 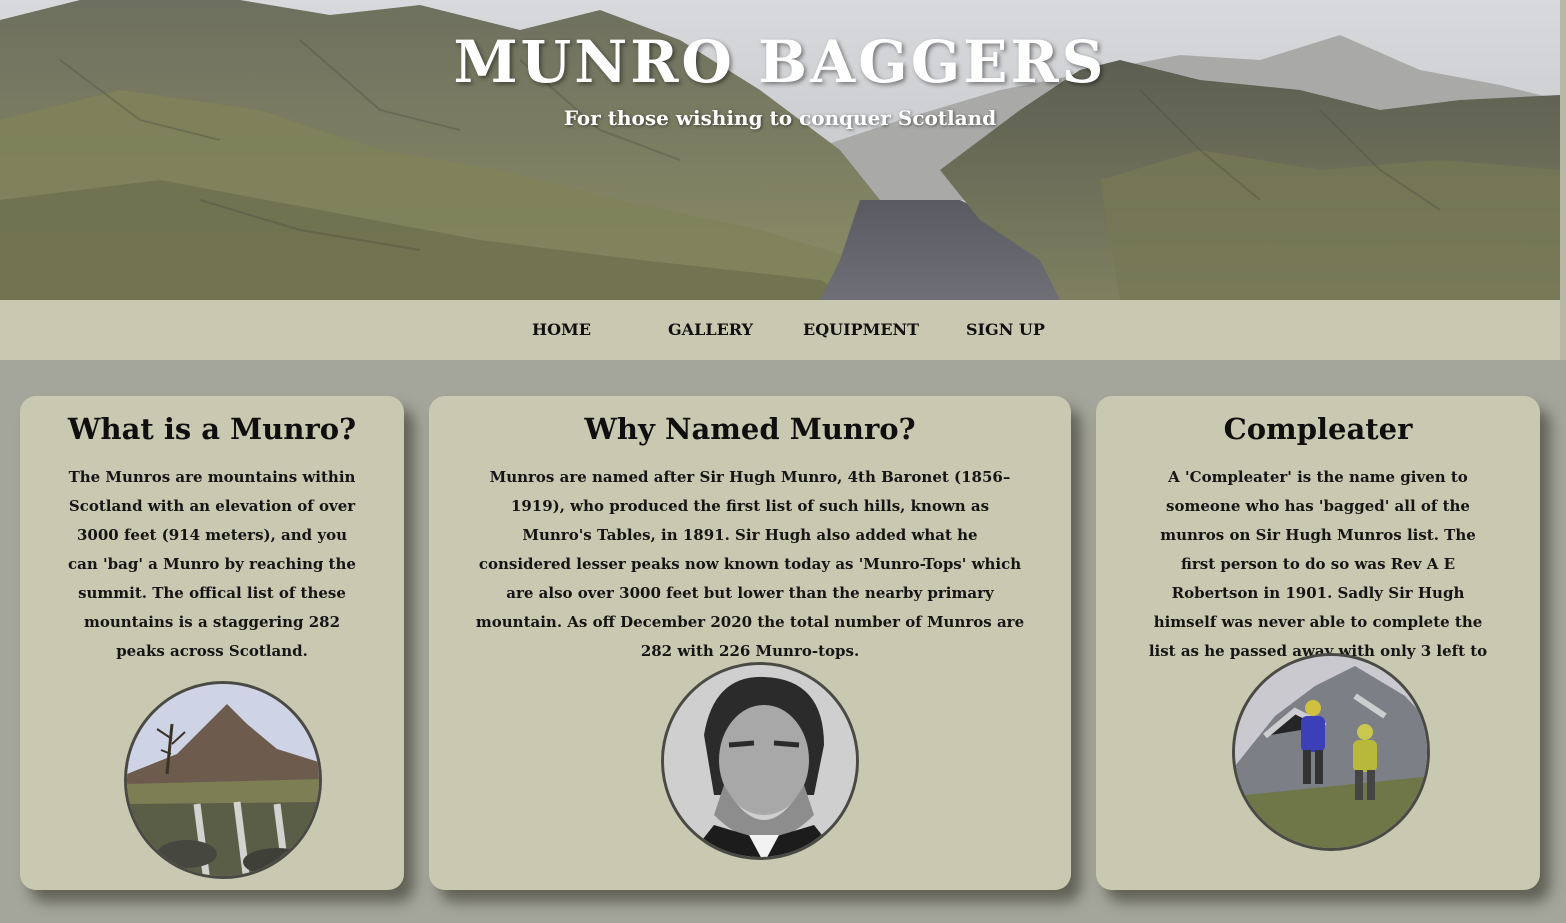 I want to click on nav-gallery-link: GALLERY, so click(x=710, y=329).